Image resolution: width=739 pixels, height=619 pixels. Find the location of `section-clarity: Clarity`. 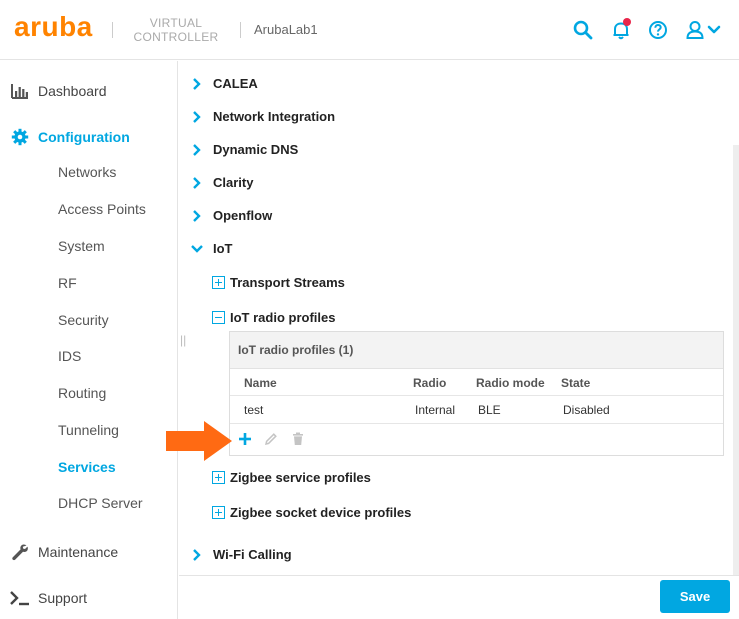

section-clarity: Clarity is located at coordinates (222, 182).